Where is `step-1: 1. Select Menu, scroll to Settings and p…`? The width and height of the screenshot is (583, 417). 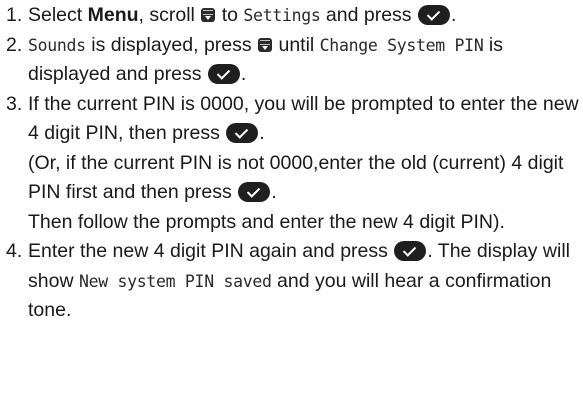
step-1: 1. Select Menu, scroll to Settings and p… is located at coordinates (291, 16).